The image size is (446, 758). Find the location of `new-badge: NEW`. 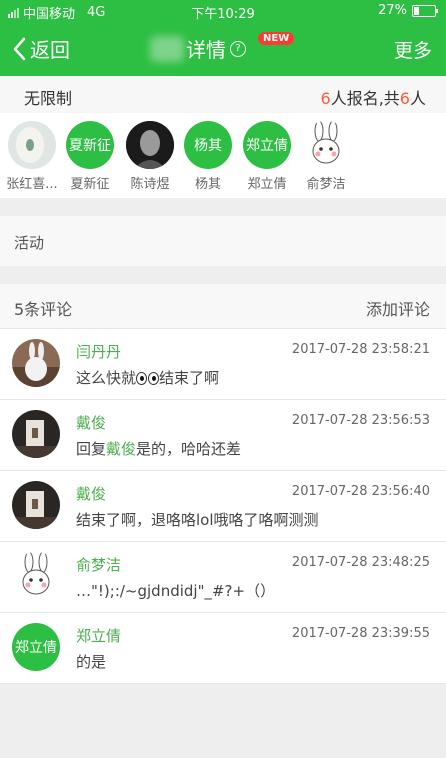

new-badge: NEW is located at coordinates (276, 38).